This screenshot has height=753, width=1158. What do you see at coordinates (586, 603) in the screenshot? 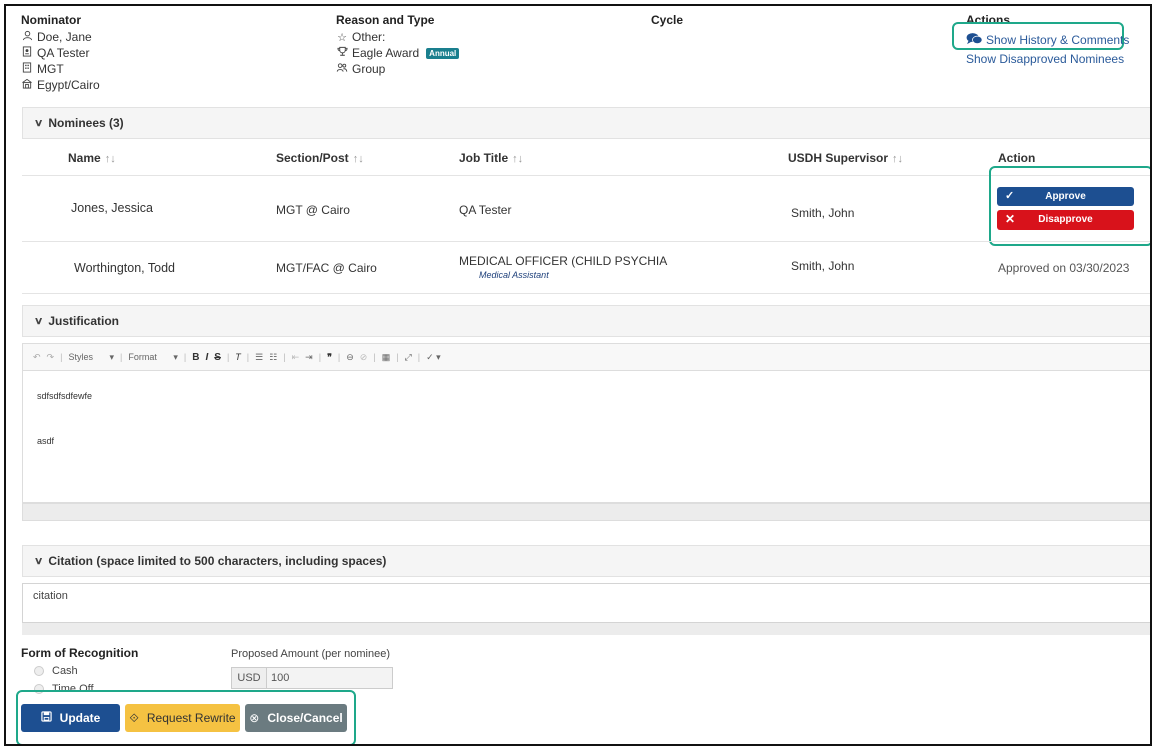
I see `citation-textarea: citation` at bounding box center [586, 603].